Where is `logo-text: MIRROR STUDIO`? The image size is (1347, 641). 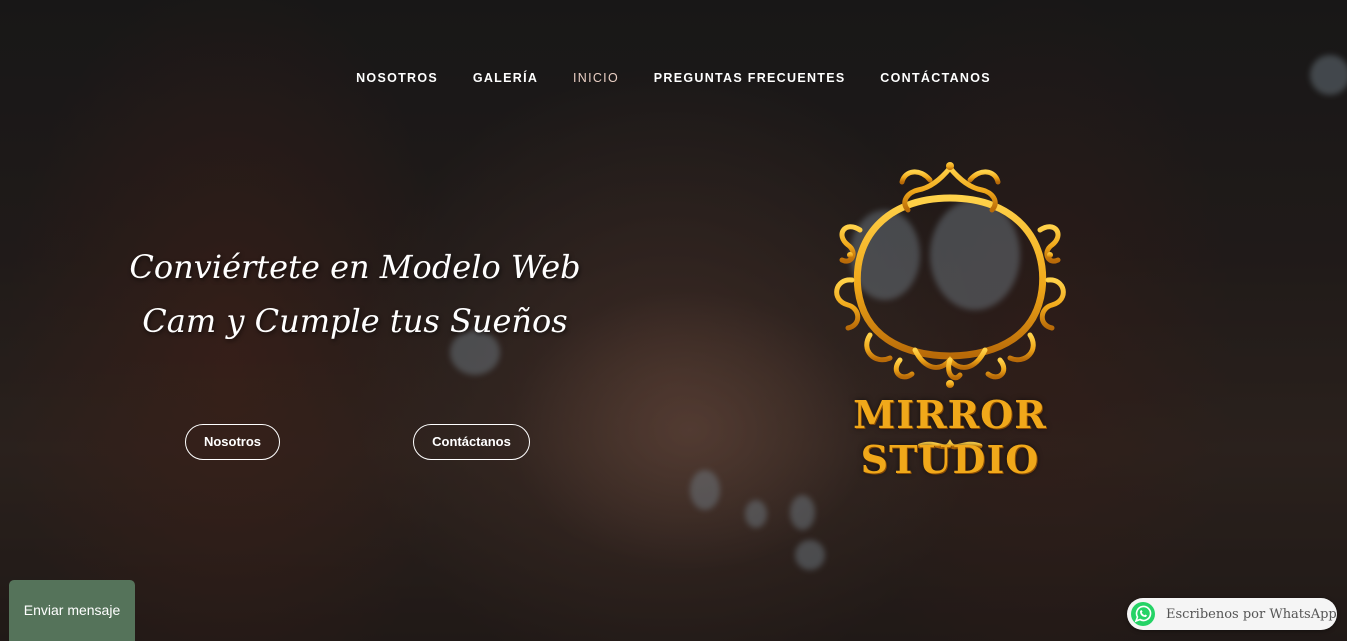
logo-text: MIRROR STUDIO is located at coordinates (950, 437).